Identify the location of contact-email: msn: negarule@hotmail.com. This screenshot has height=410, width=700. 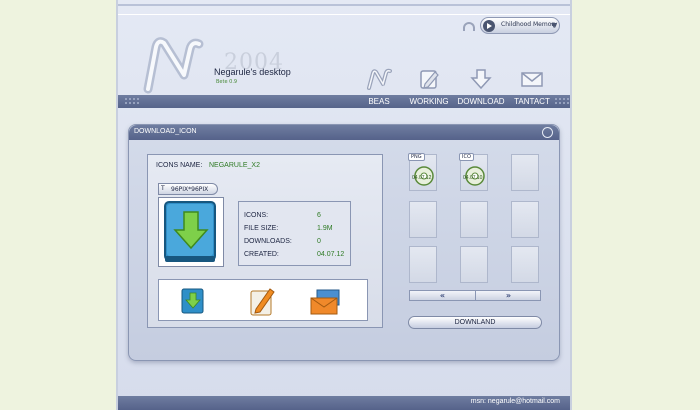
(515, 401).